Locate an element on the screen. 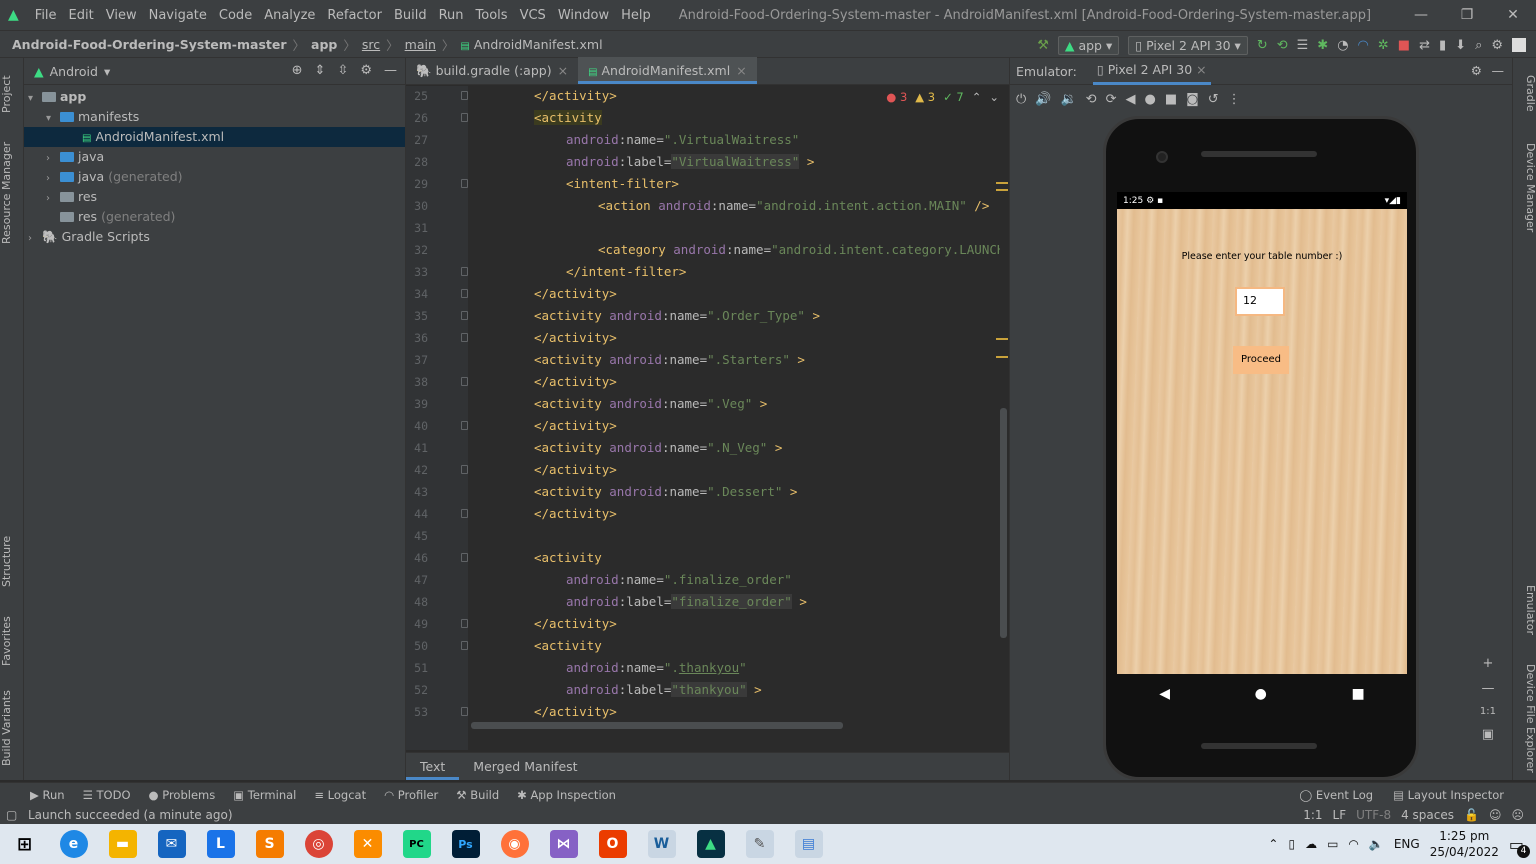  account-icon is located at coordinates (1519, 45).